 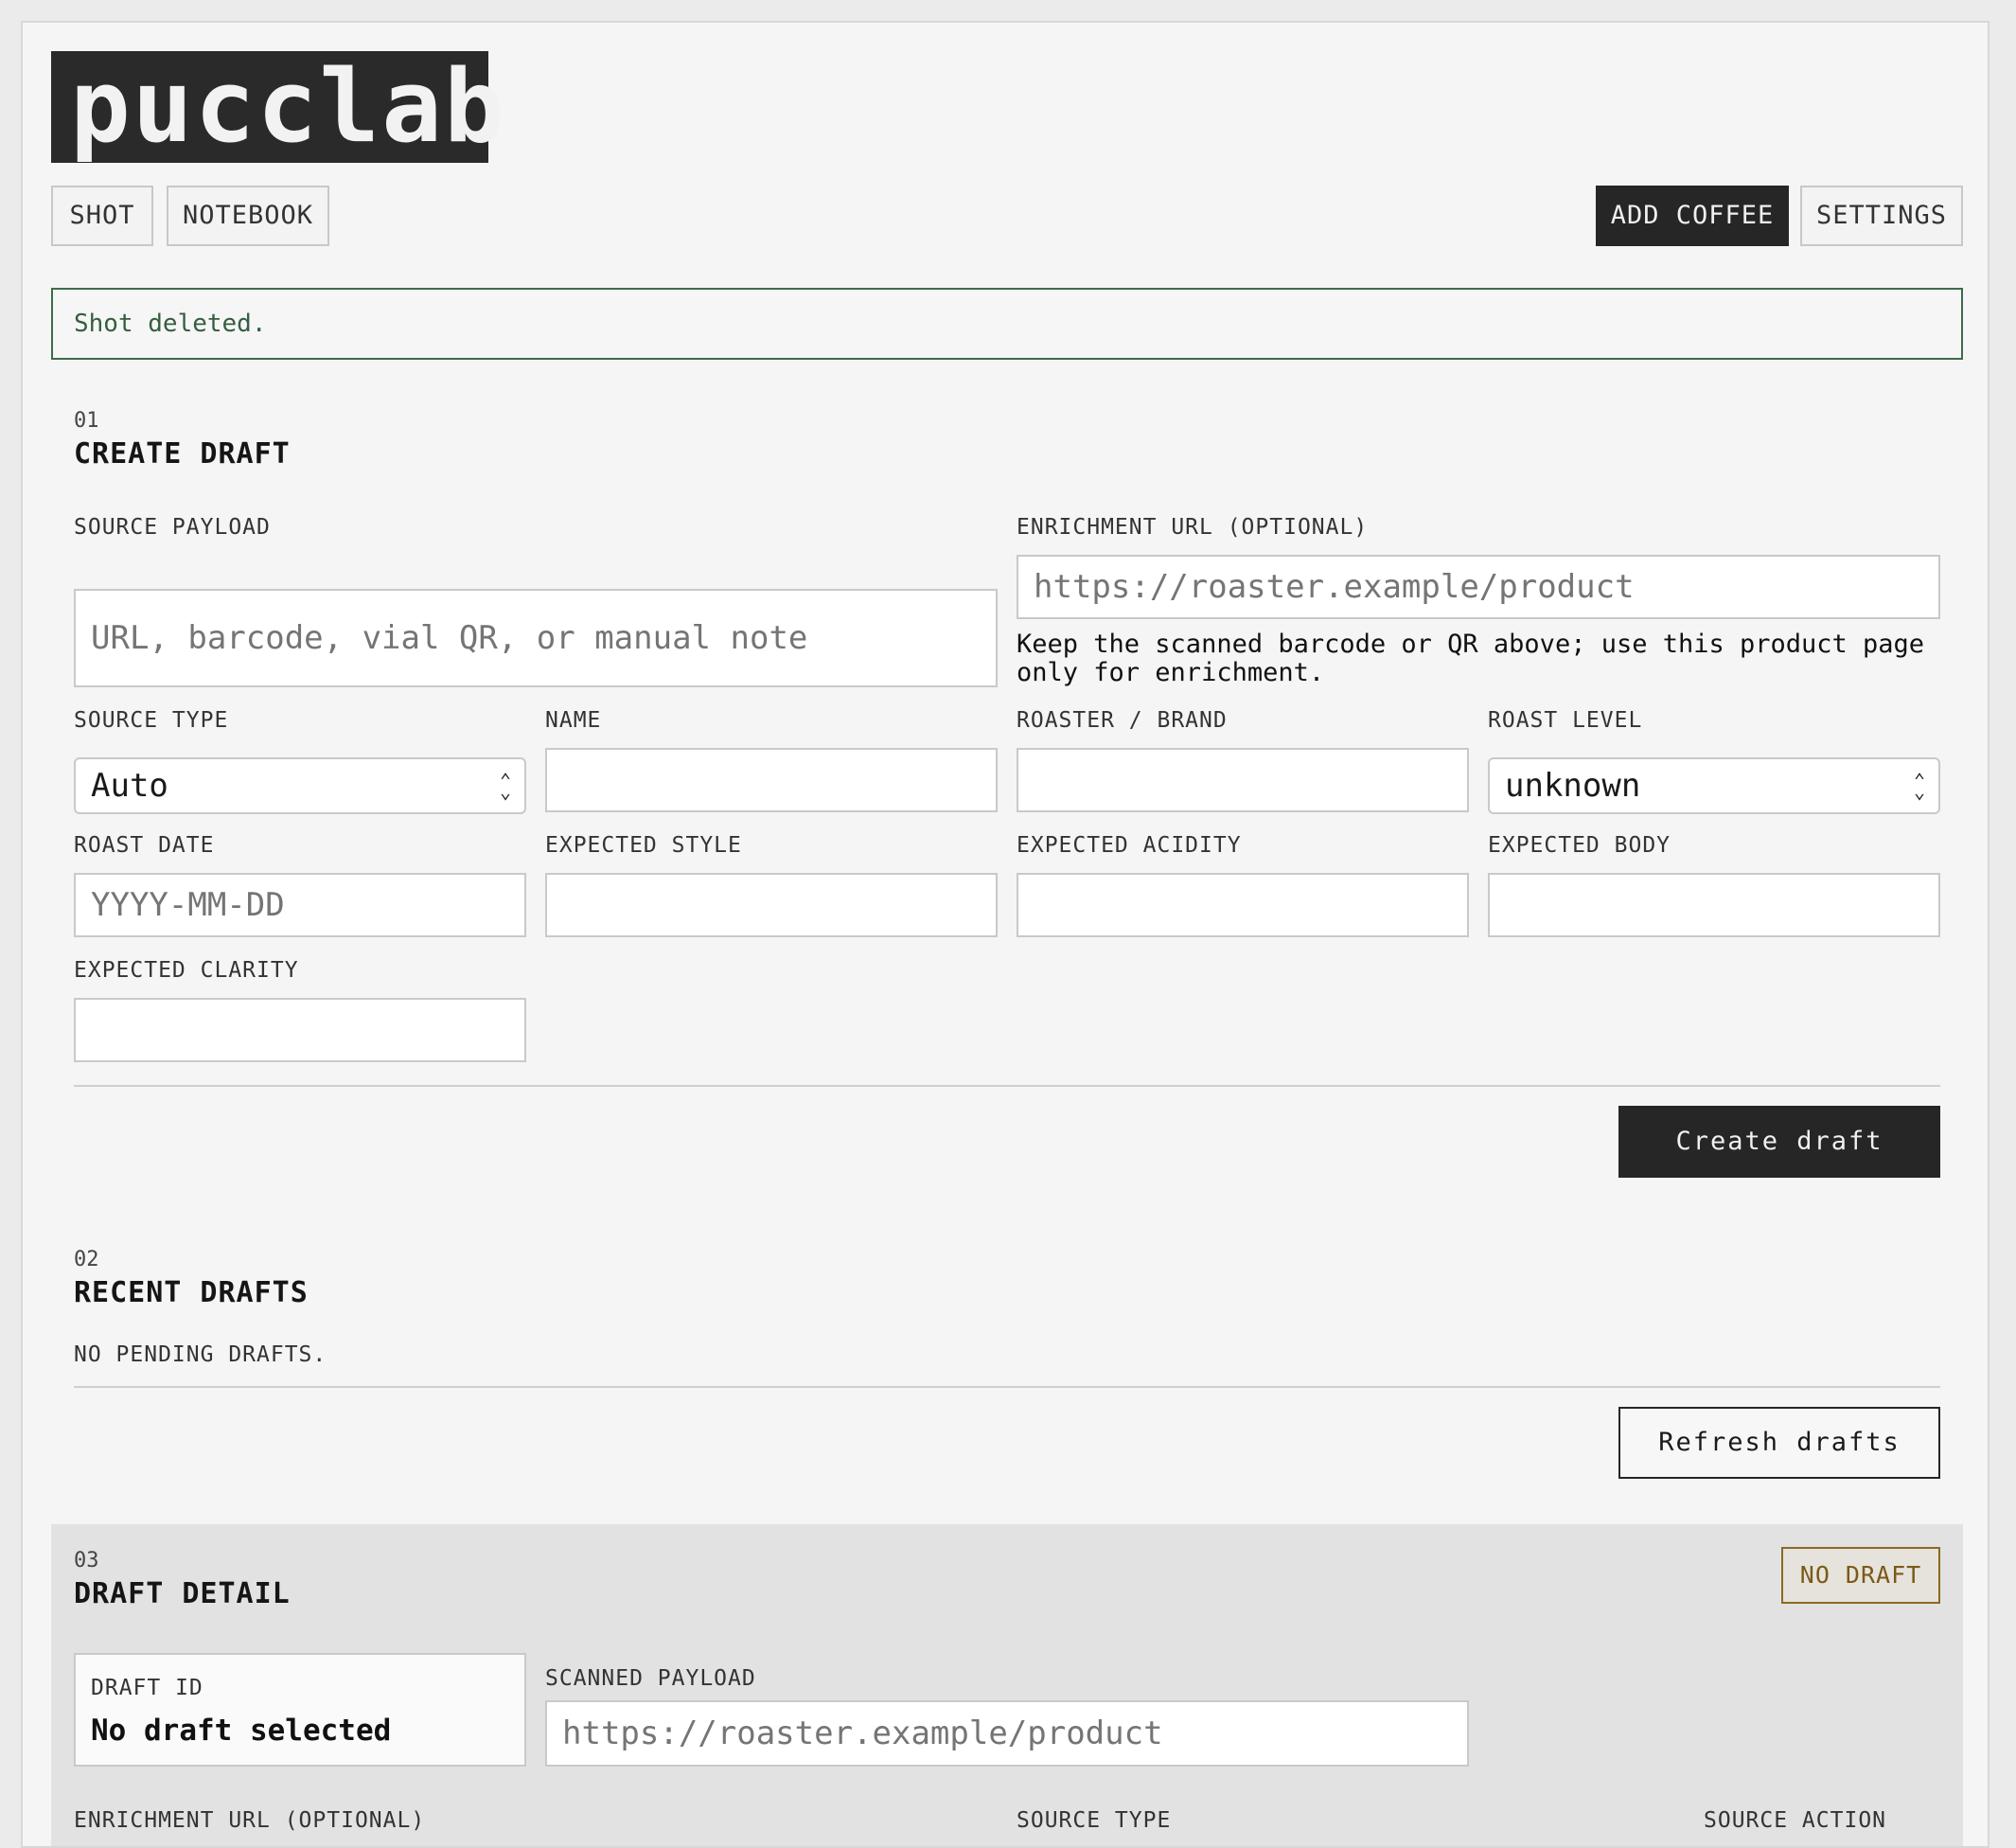 What do you see at coordinates (300, 1710) in the screenshot?
I see `draft-id-card: DRAFT ID No draft selected` at bounding box center [300, 1710].